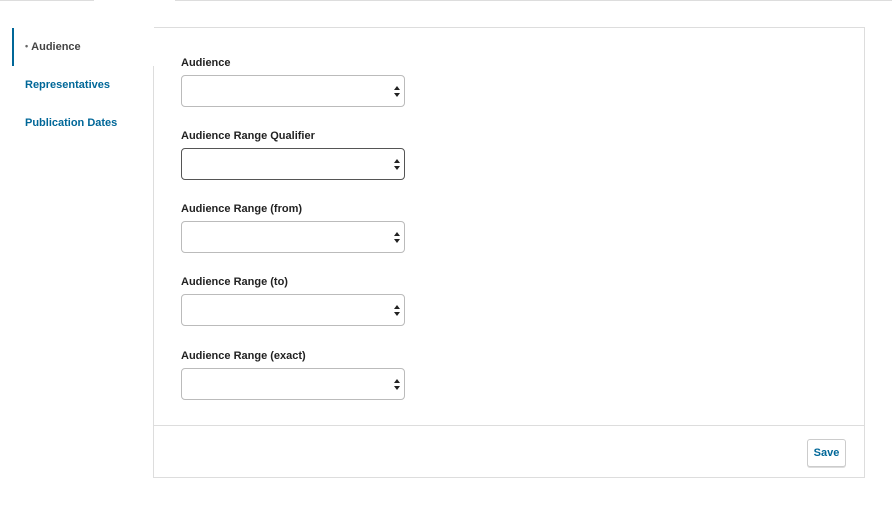 This screenshot has height=528, width=892. I want to click on audience-field-group: Audience, so click(293, 81).